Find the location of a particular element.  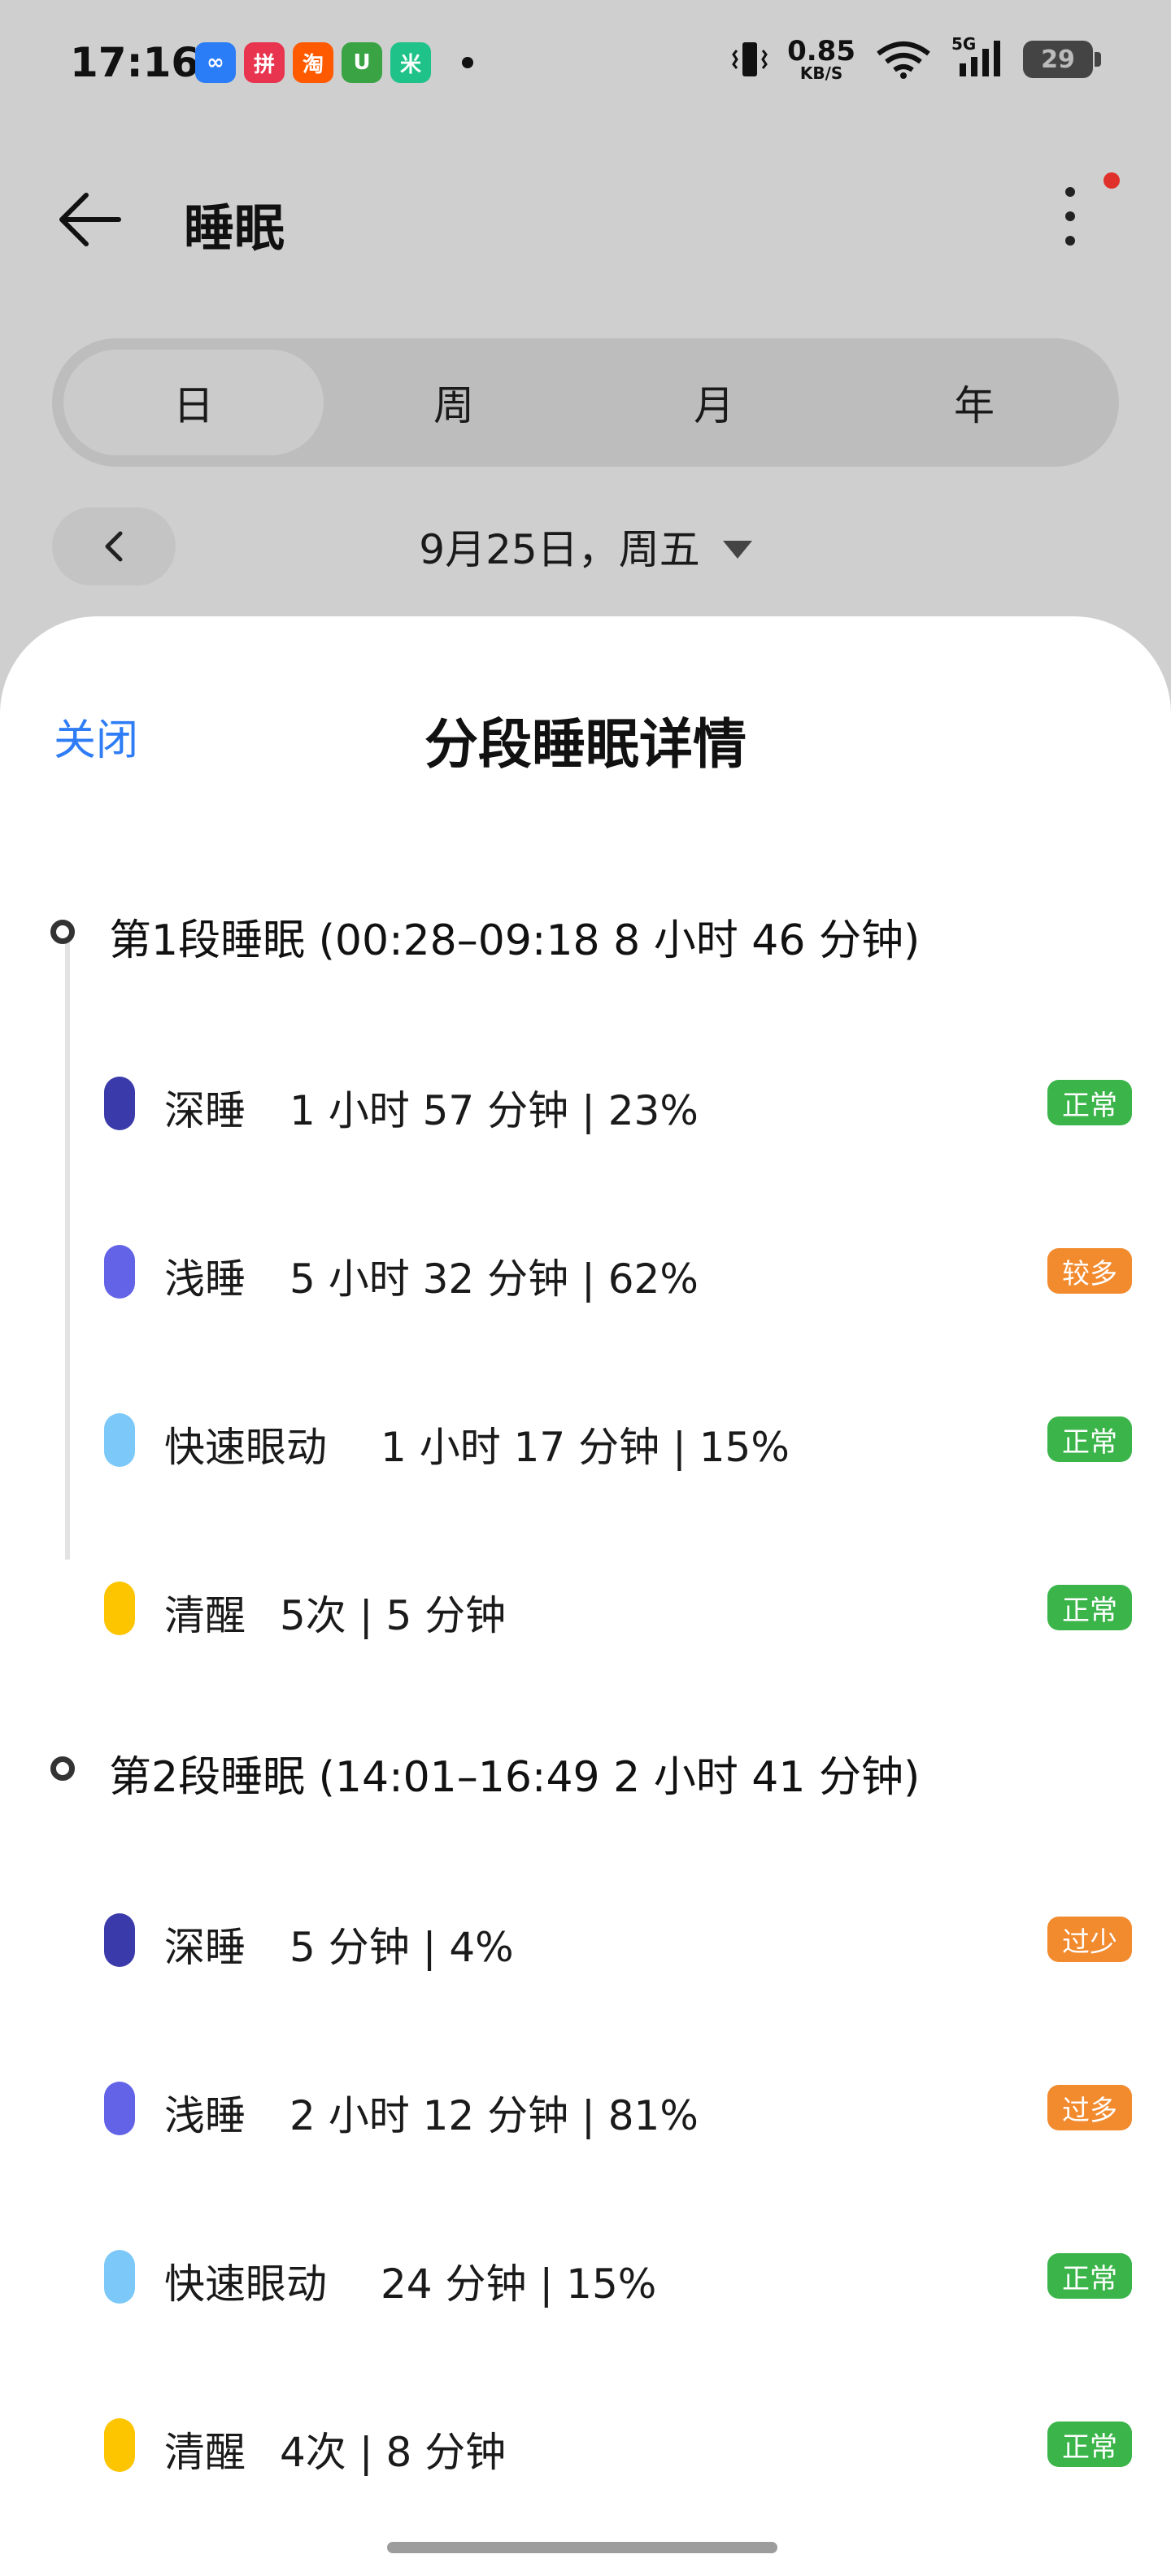

tab-week: 周 is located at coordinates (454, 403).